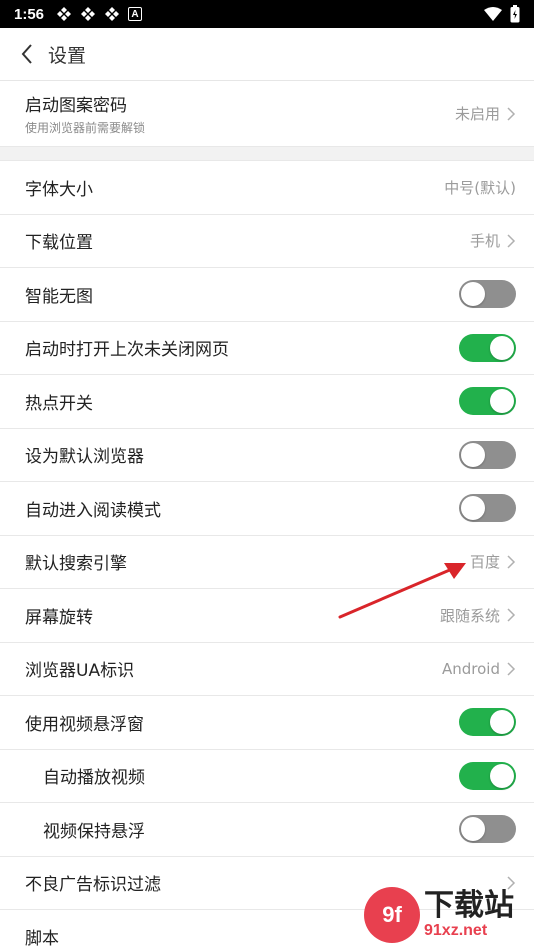 The image size is (534, 950). I want to click on setting-row: 字体大小 中号(默认), so click(267, 188).